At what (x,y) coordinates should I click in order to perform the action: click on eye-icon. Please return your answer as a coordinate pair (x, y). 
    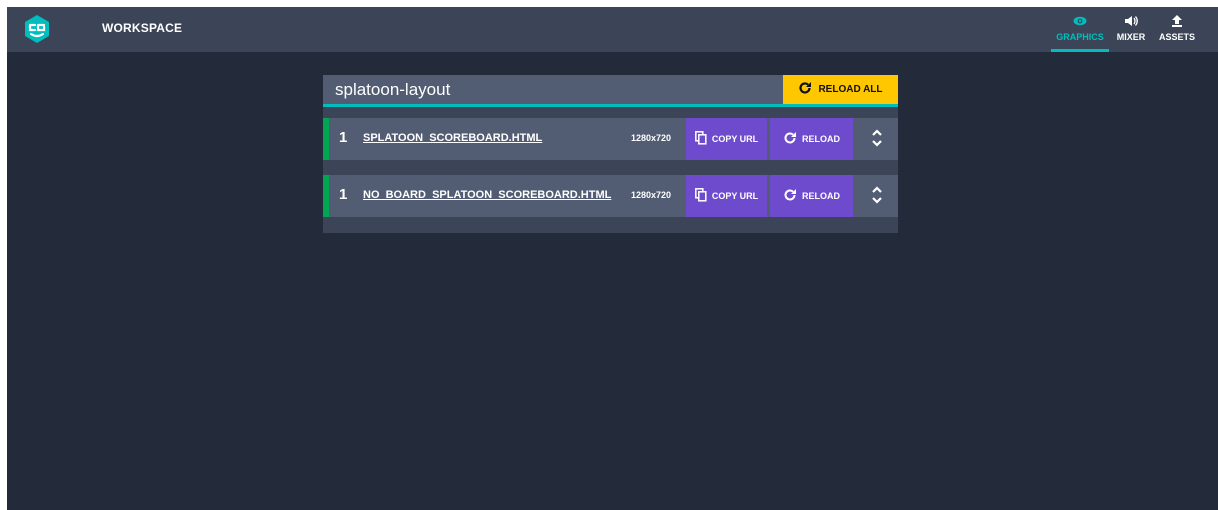
    Looking at the image, I should click on (1080, 23).